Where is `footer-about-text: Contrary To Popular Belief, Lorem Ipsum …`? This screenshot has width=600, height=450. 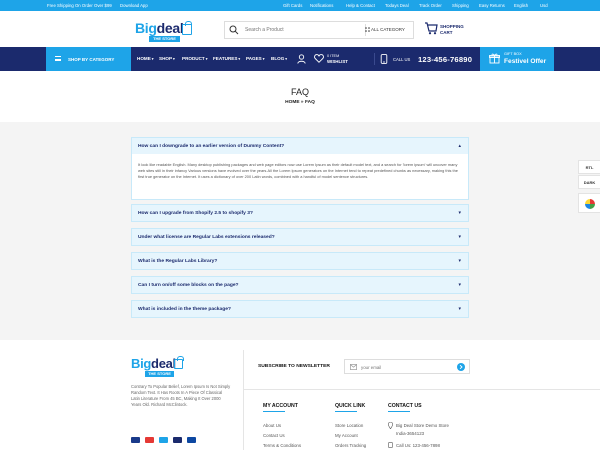
footer-about-text: Contrary To Popular Belief, Lorem Ipsum … is located at coordinates (181, 395).